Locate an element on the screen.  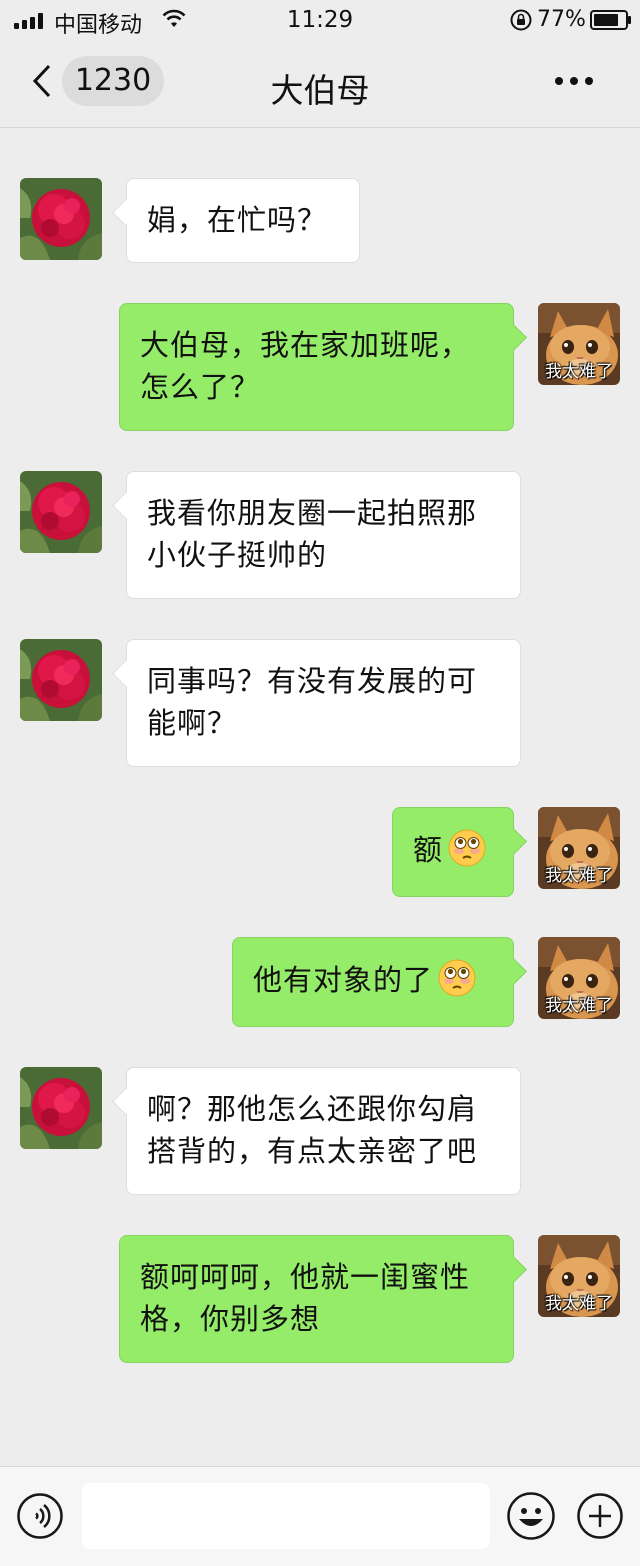
message-bubble-received: 我看你朋友圈一起拍照那 小伙子挺帅的 is located at coordinates (323, 535).